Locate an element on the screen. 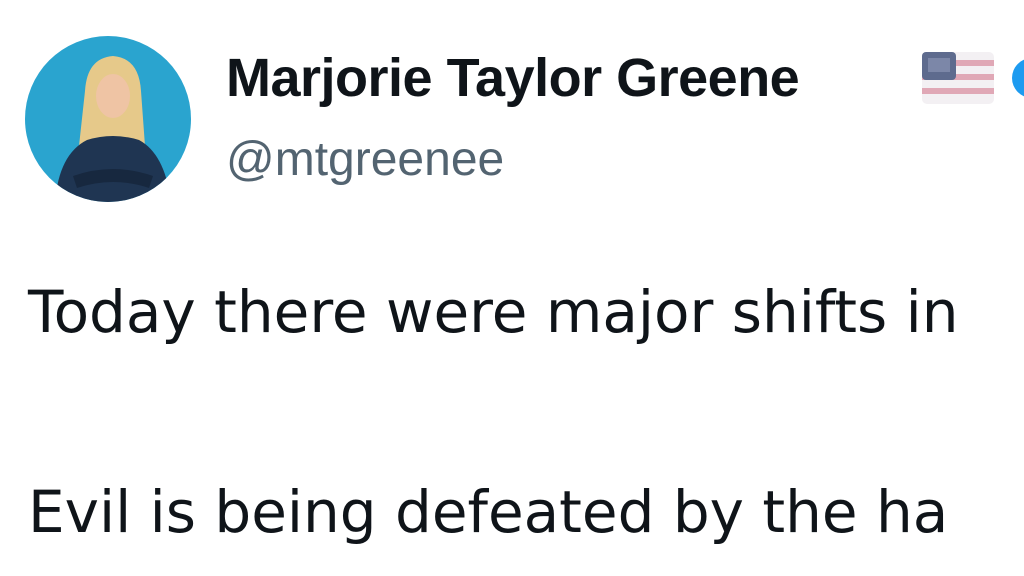  verified-badge-icon is located at coordinates (1018, 78).